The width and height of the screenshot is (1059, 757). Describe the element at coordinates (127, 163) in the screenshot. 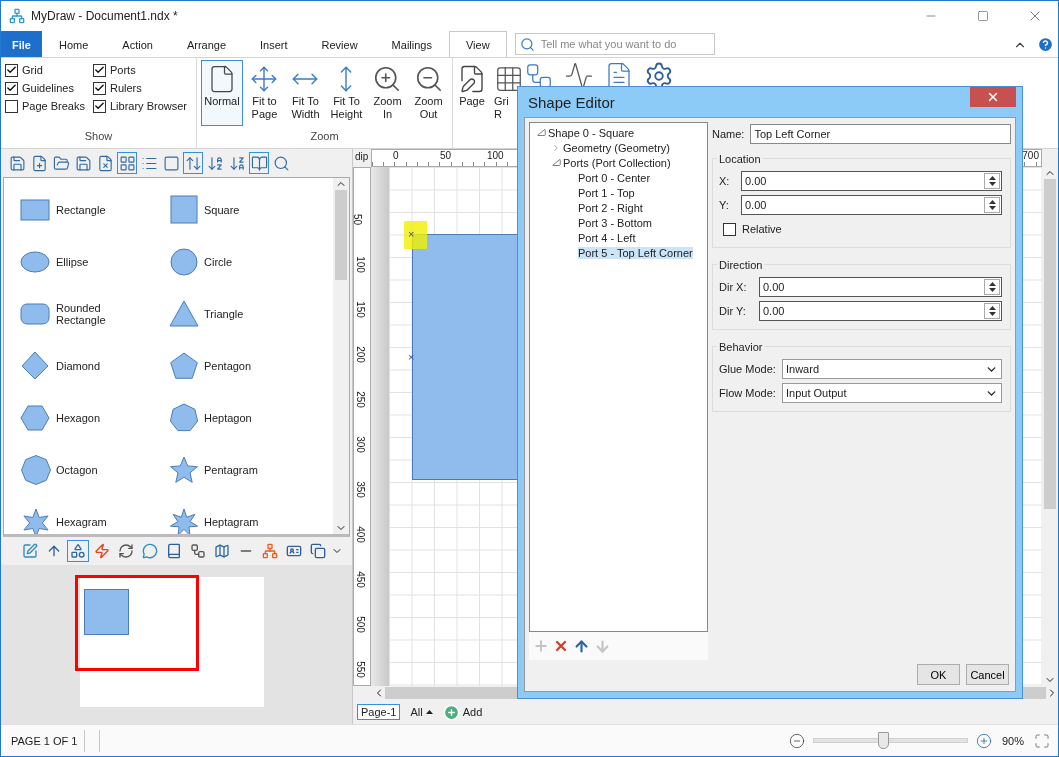

I see `tiles-view-icon` at that location.